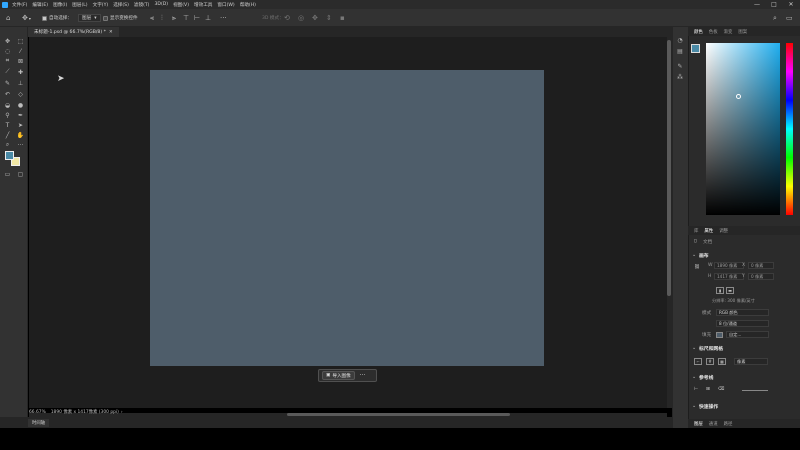 The height and width of the screenshot is (450, 800). I want to click on brush-tool-icon: ✎, so click(7, 83).